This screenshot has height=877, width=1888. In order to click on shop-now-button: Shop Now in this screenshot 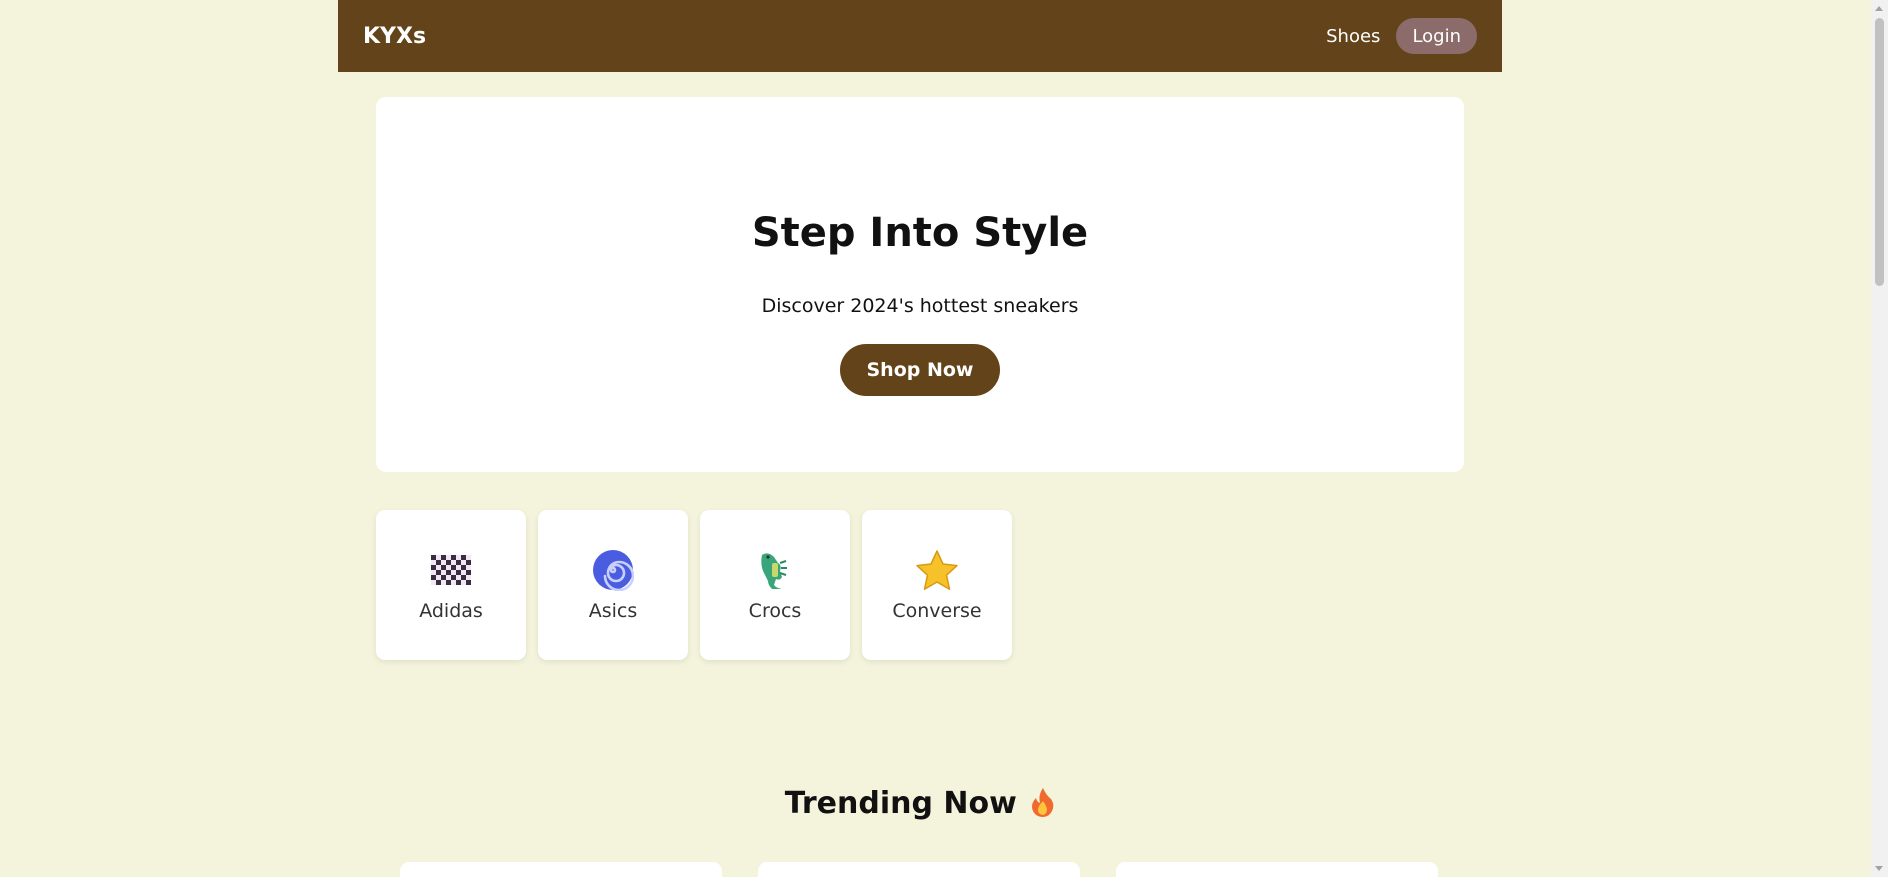, I will do `click(920, 370)`.